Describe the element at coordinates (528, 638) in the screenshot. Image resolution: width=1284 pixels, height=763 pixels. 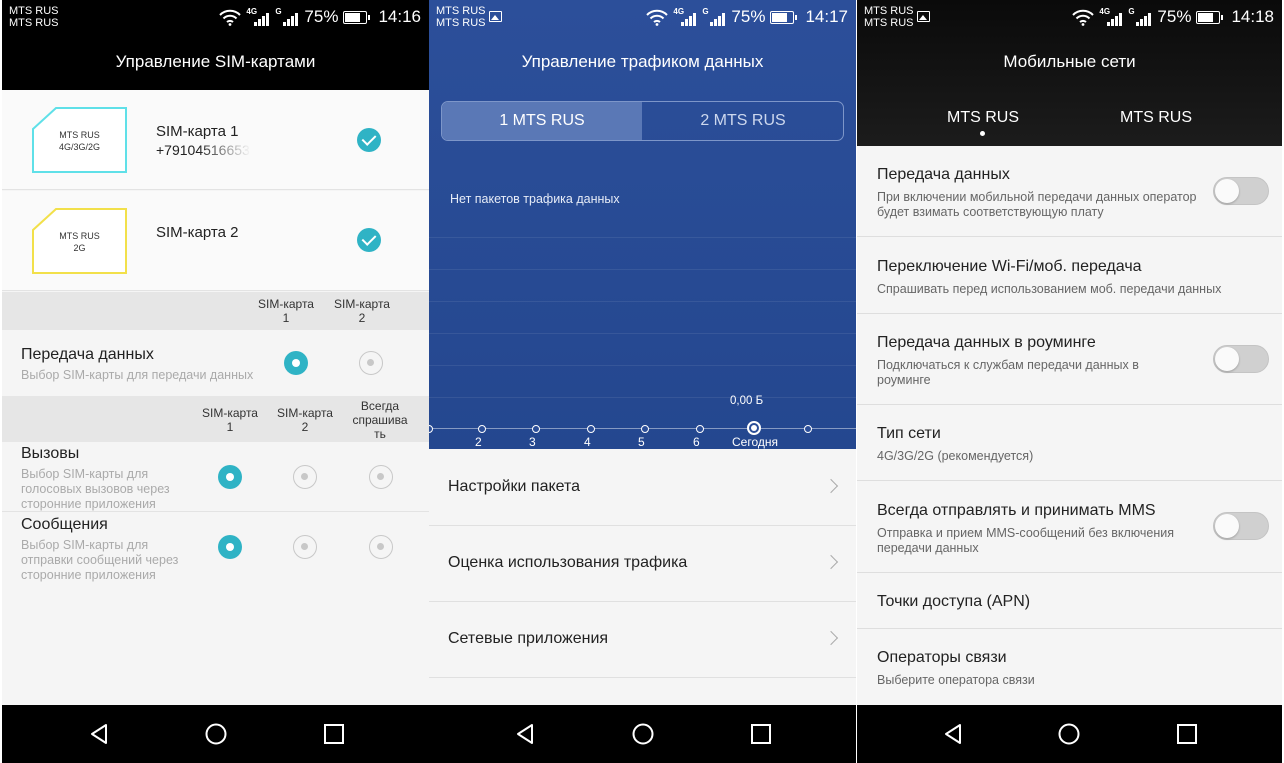
I see `menu-label: Сетевые приложения` at that location.